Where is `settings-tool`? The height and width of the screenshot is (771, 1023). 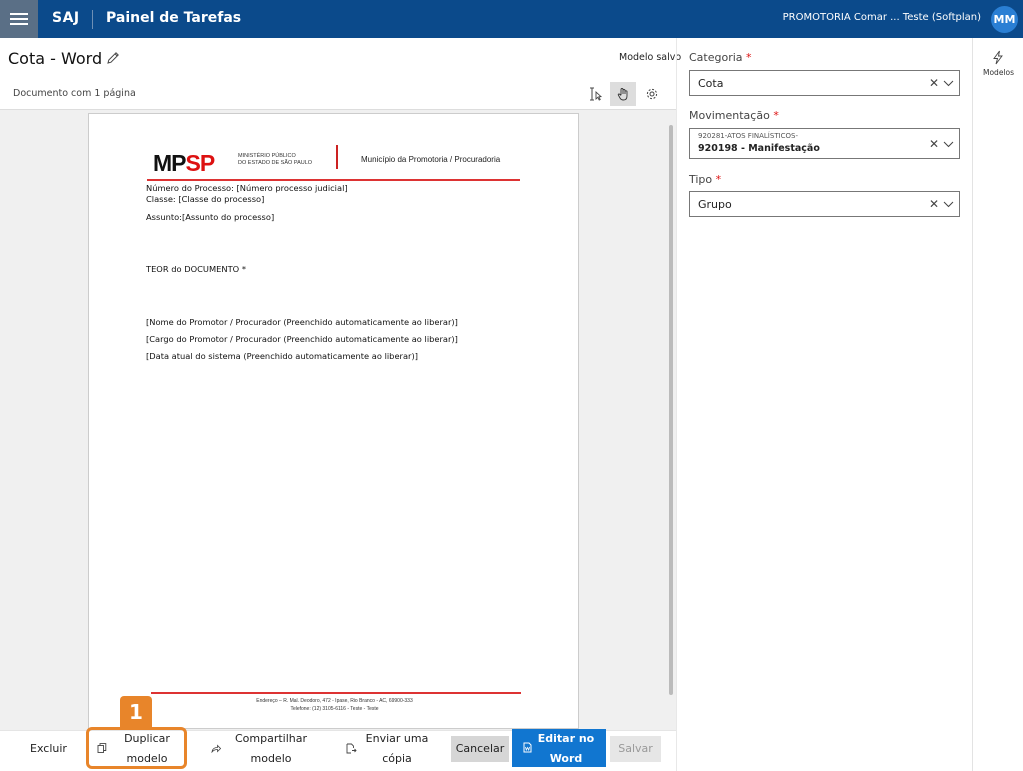 settings-tool is located at coordinates (652, 94).